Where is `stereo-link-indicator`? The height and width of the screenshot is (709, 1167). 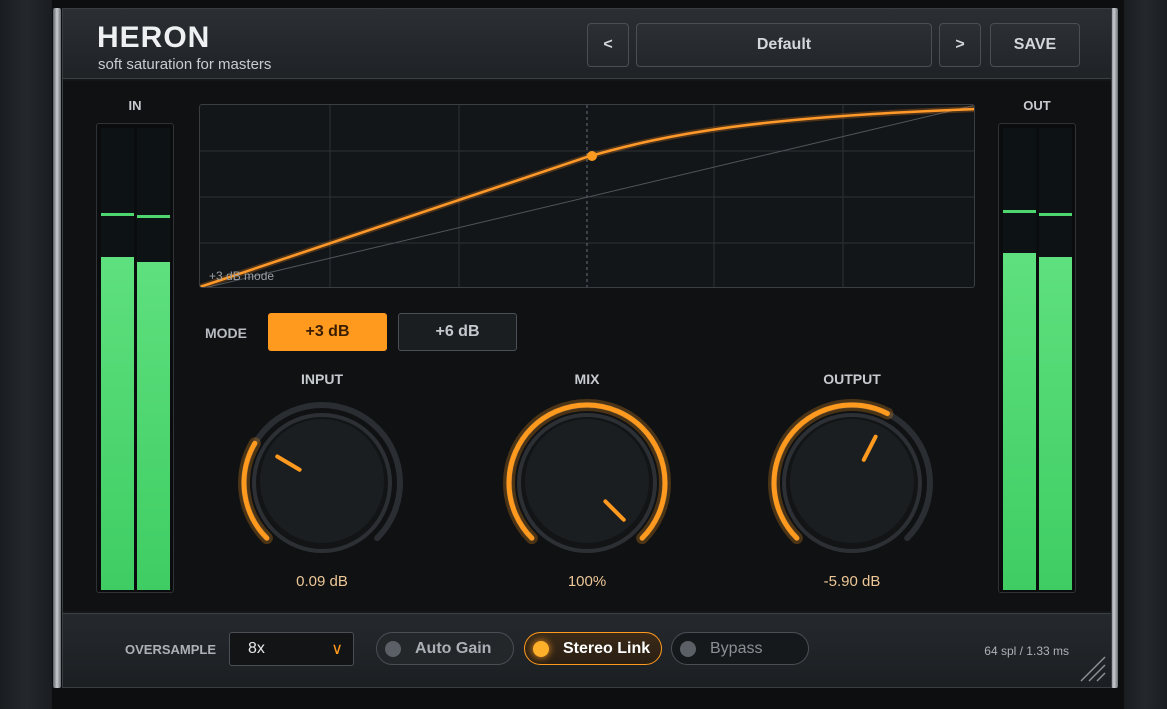 stereo-link-indicator is located at coordinates (541, 648).